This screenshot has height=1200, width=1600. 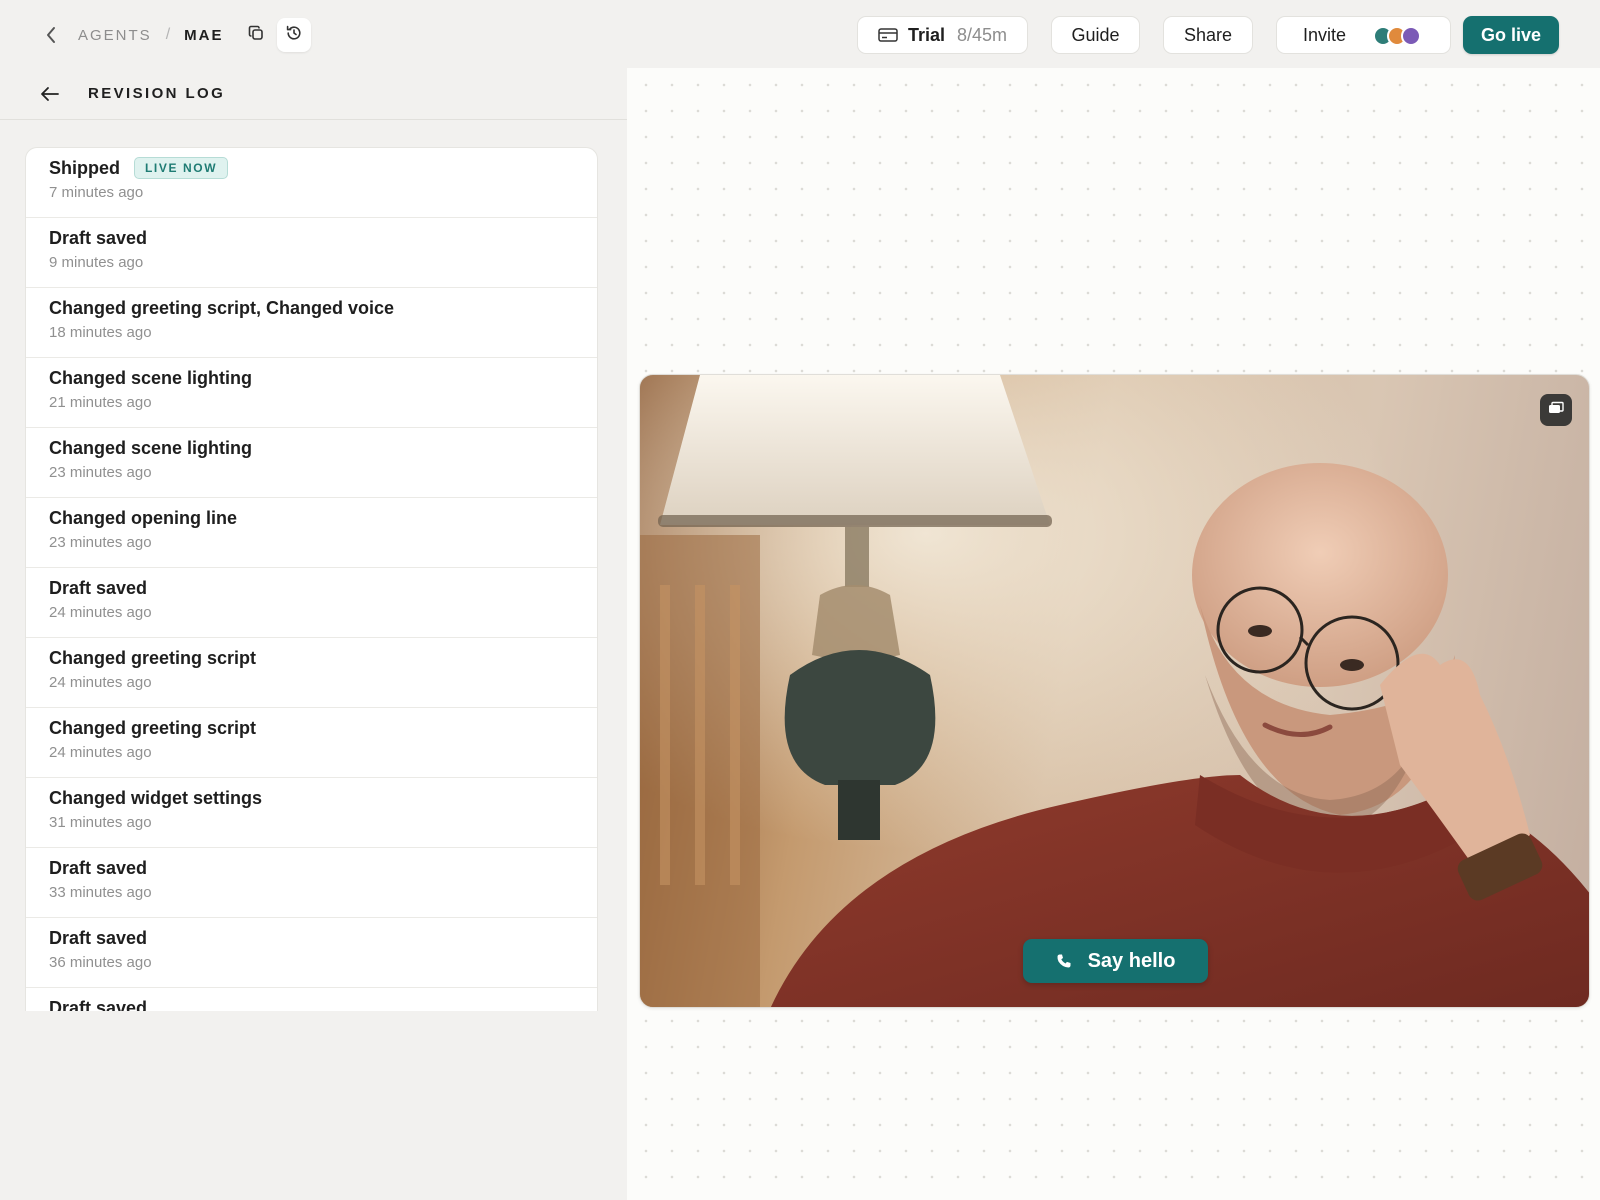 What do you see at coordinates (96, 192) in the screenshot?
I see `revision-timestamp: 7 minutes ago` at bounding box center [96, 192].